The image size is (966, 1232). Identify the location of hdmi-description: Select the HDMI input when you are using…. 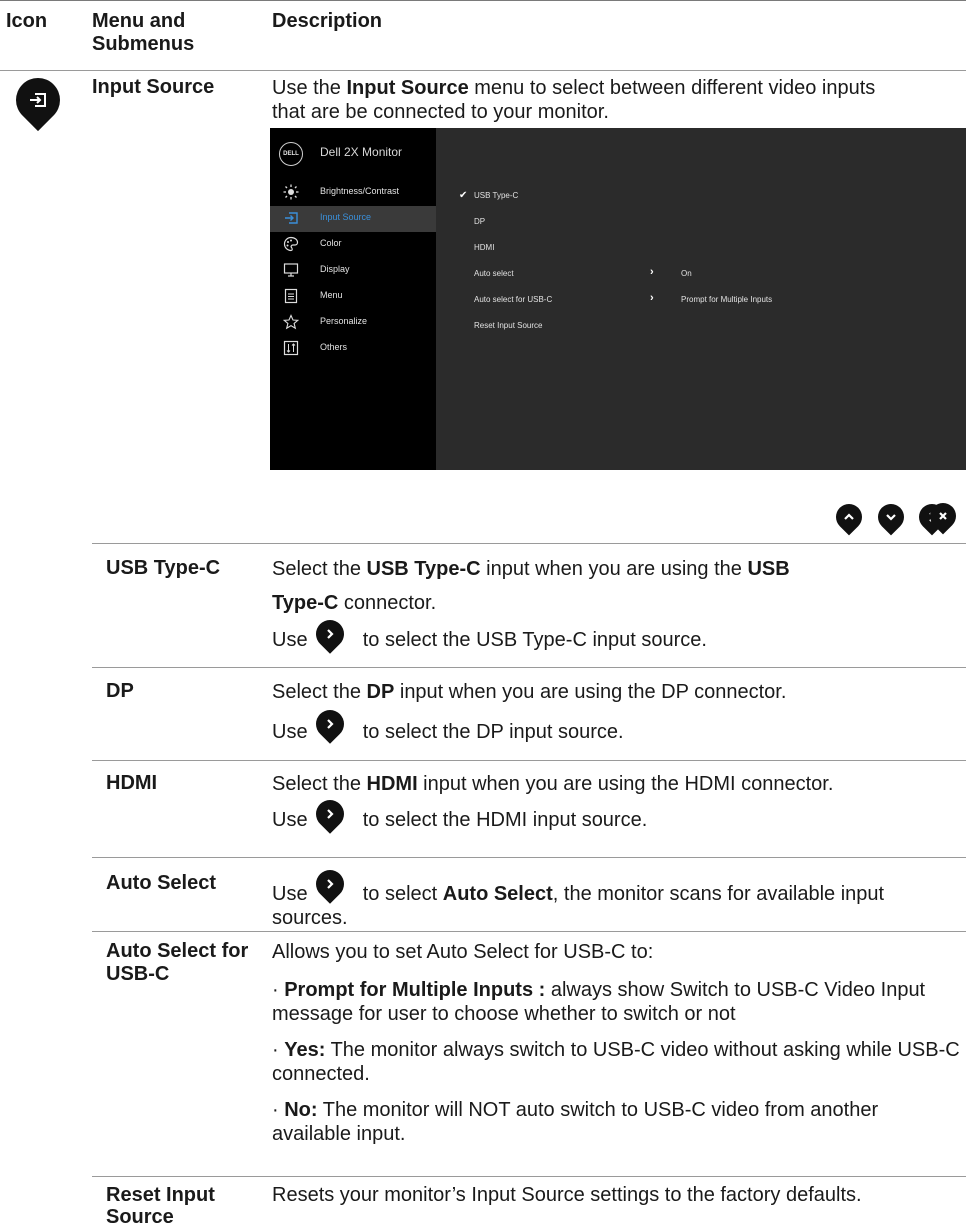
(553, 784).